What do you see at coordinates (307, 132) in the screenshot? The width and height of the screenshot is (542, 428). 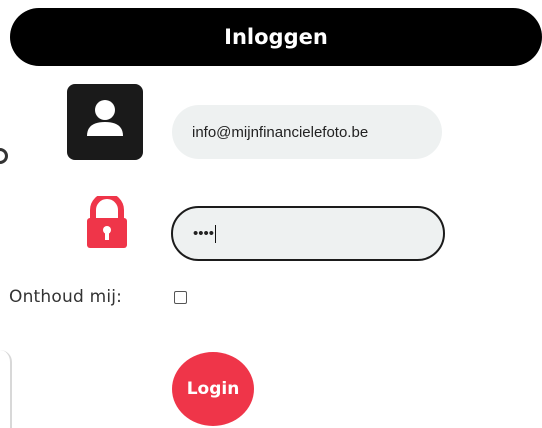 I see `email-field` at bounding box center [307, 132].